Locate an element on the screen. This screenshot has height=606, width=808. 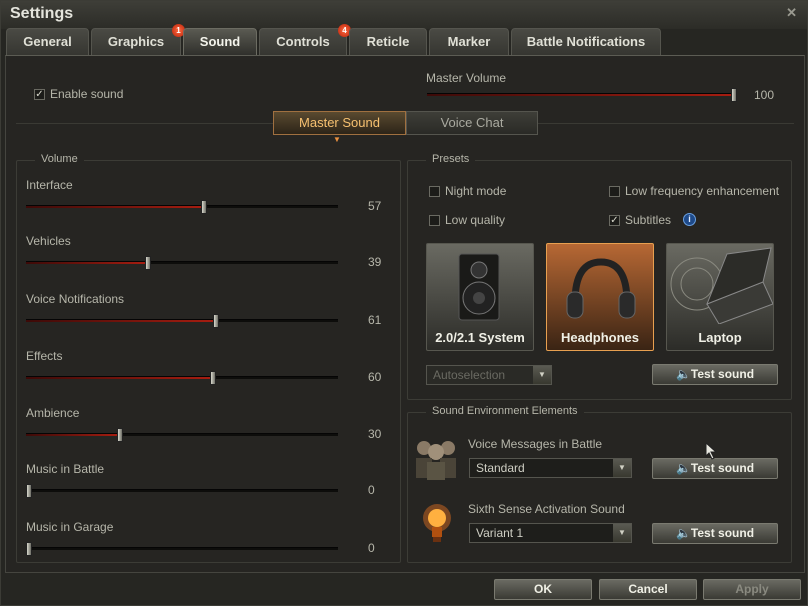
title-bar: Settings ✕ is located at coordinates (404, 15).